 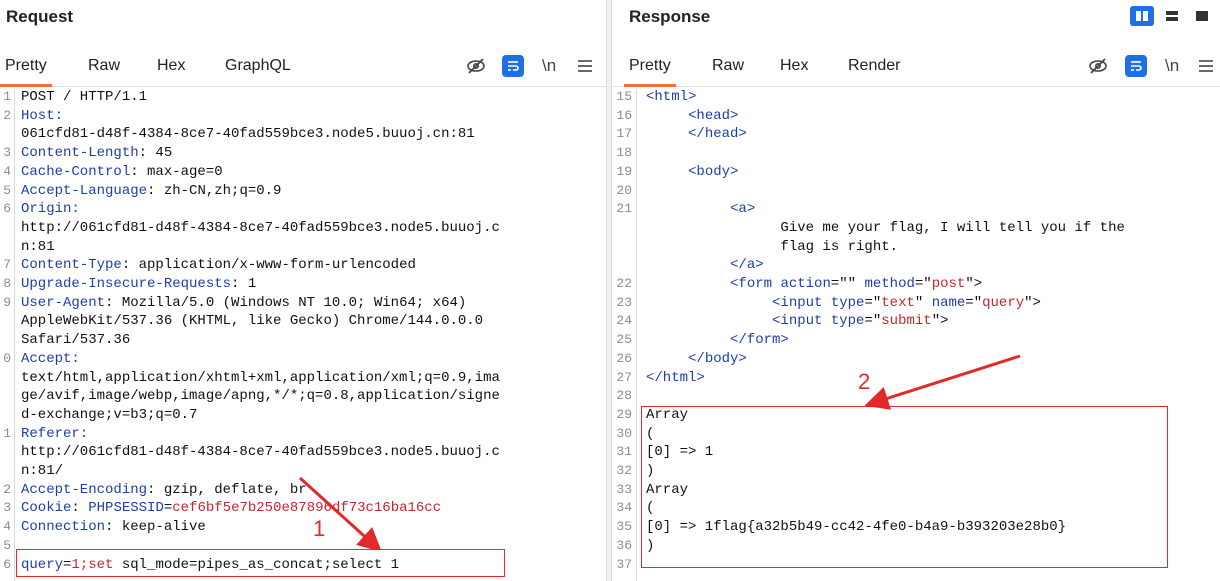 What do you see at coordinates (974, 302) in the screenshot?
I see `code-token: ="` at bounding box center [974, 302].